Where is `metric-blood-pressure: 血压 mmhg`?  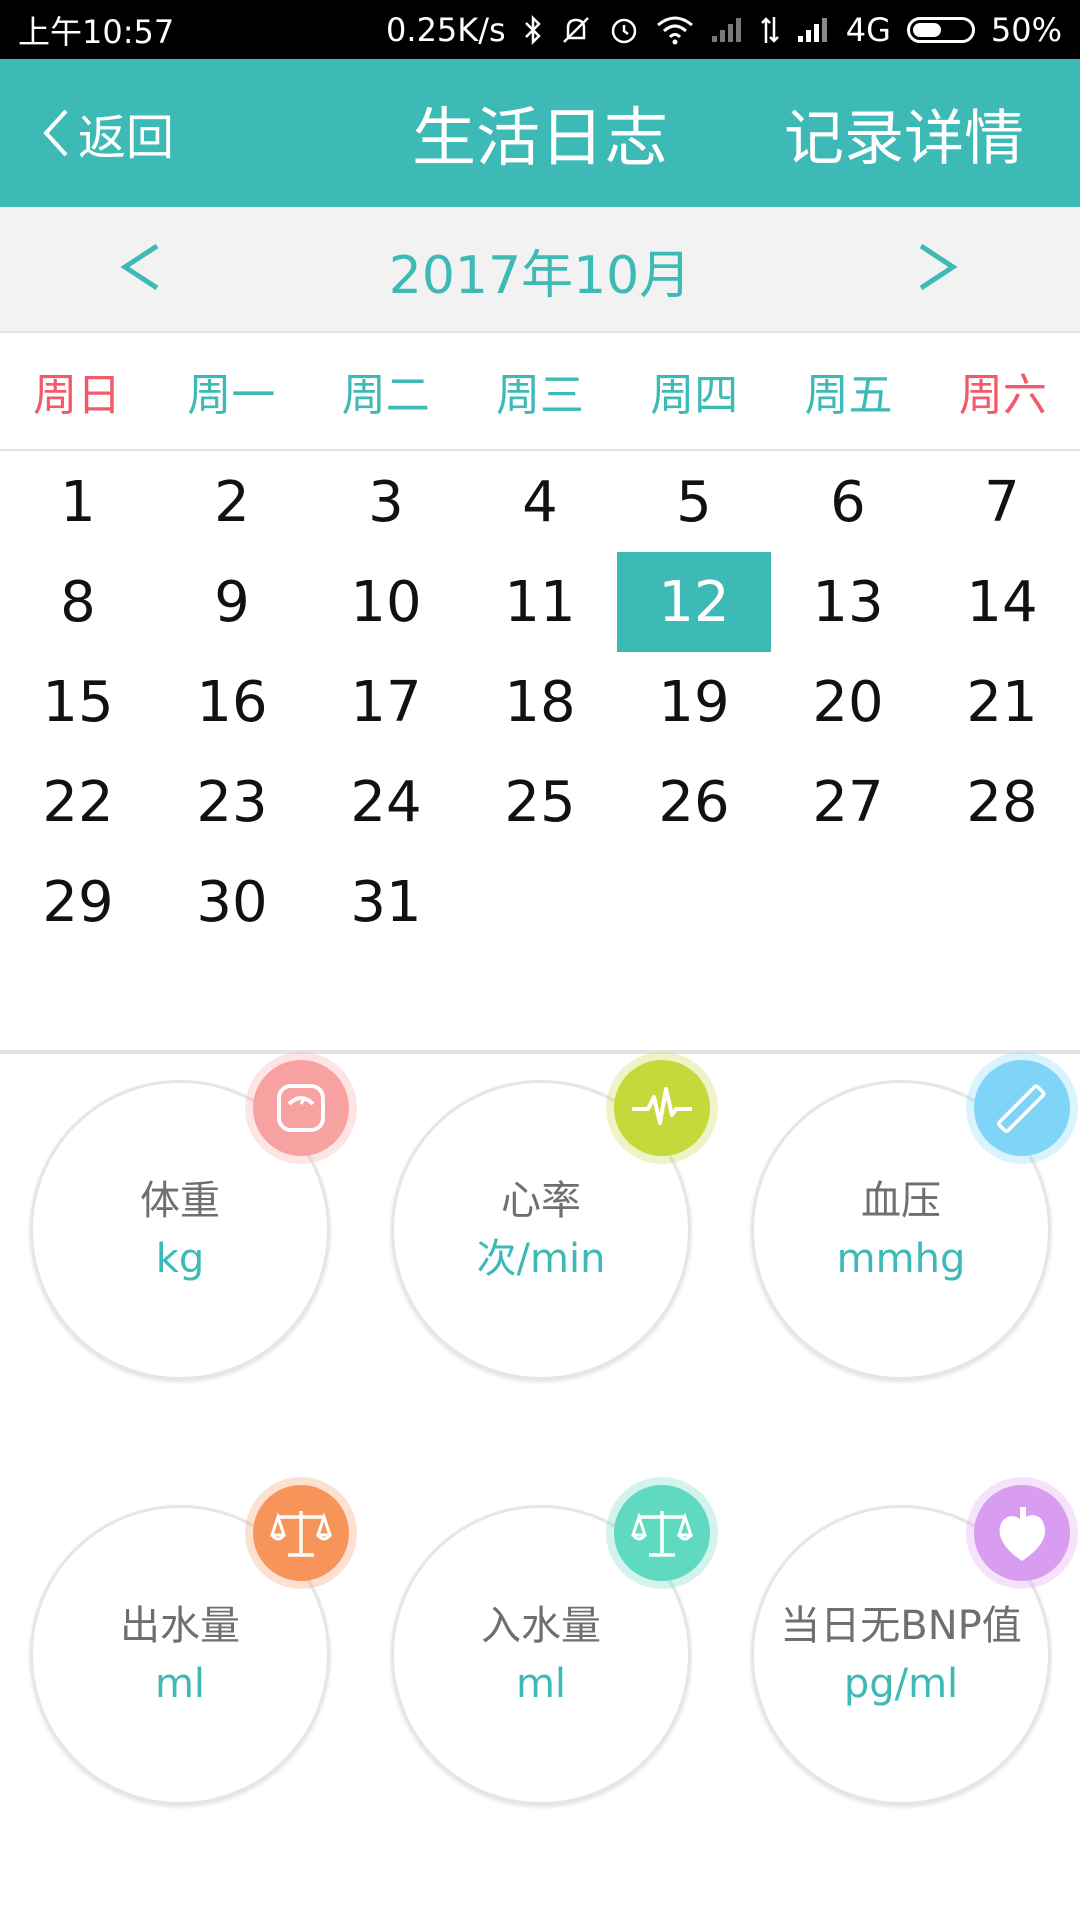
metric-blood-pressure: 血压 mmhg is located at coordinates (914, 1216).